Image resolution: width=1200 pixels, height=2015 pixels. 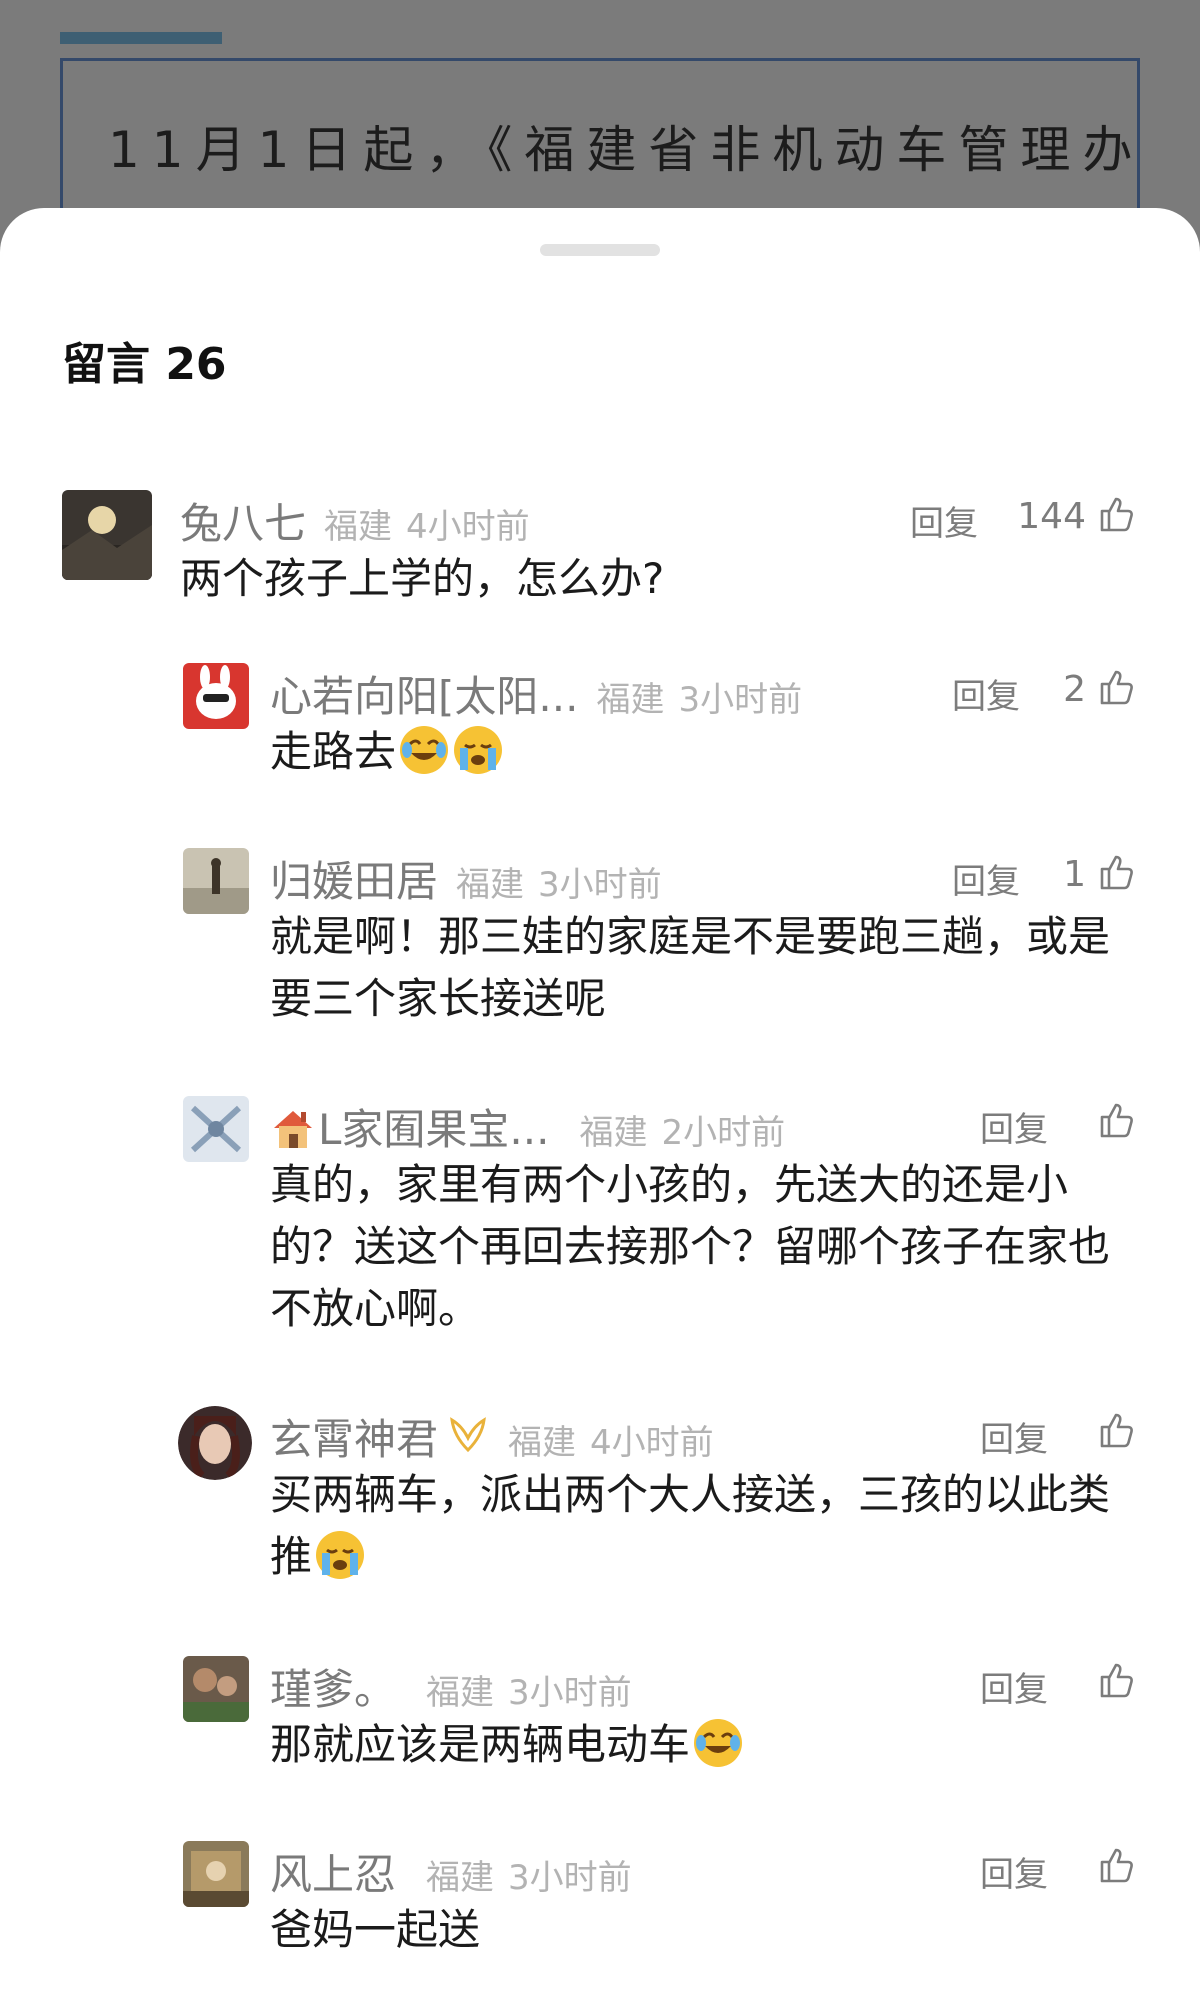 I want to click on comment-text: 买两辆车，派出两个大人接送，三孩的以此类推, so click(x=690, y=1525).